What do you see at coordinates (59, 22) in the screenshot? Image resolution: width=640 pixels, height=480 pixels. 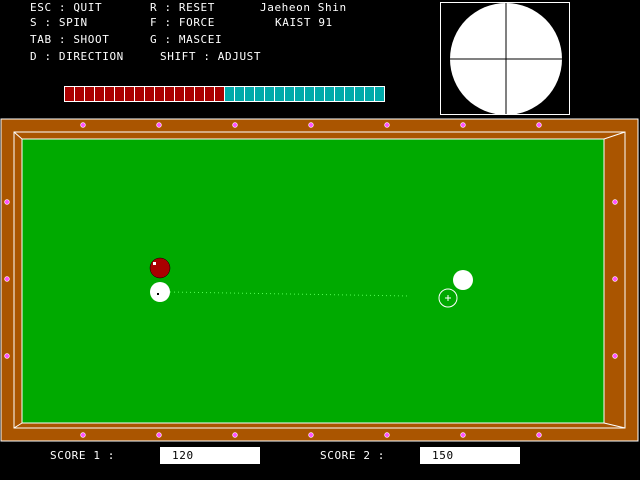 I see `key-spin: S : SPIN` at bounding box center [59, 22].